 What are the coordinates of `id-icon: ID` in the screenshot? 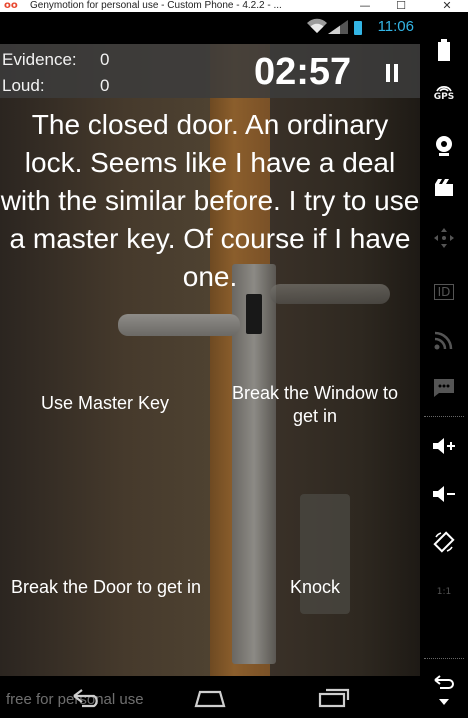 It's located at (444, 292).